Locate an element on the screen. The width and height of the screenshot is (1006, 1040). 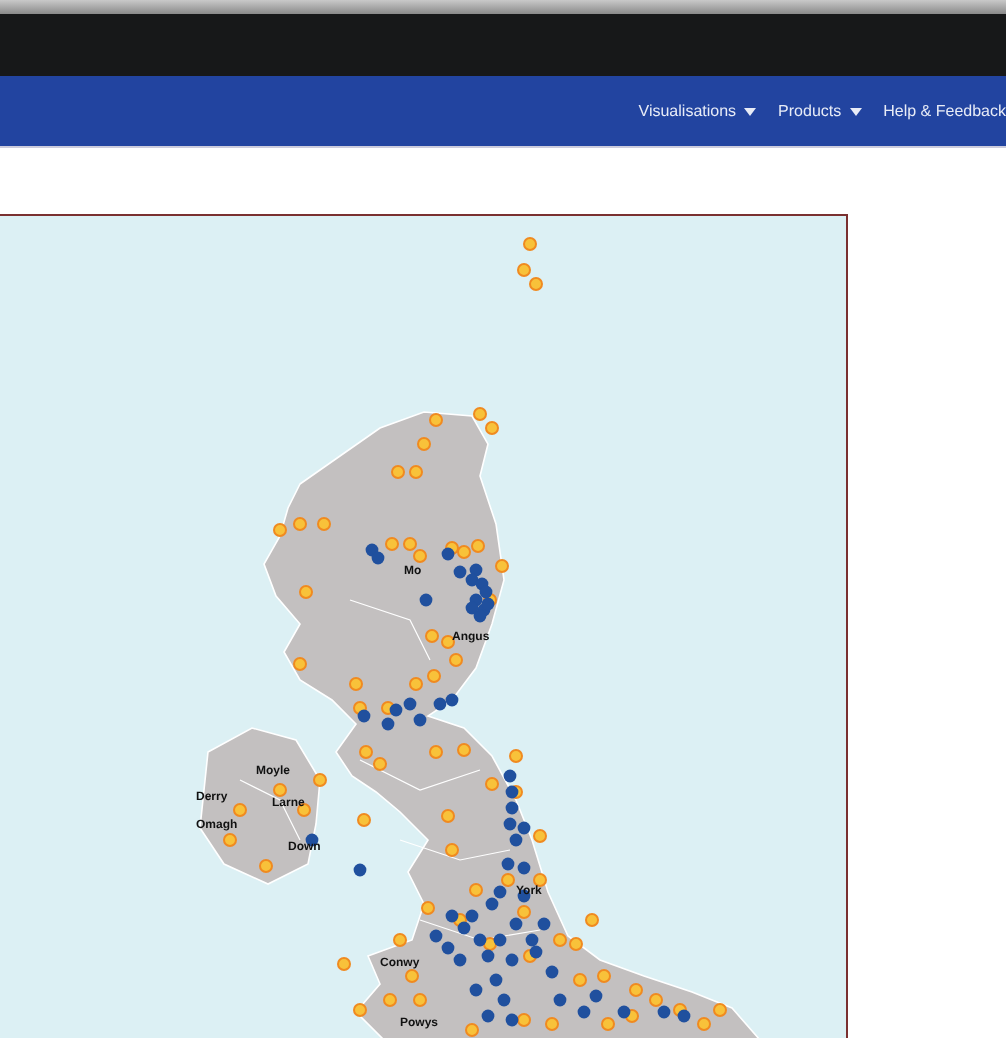
nav-link: Visualisations is located at coordinates (697, 111).